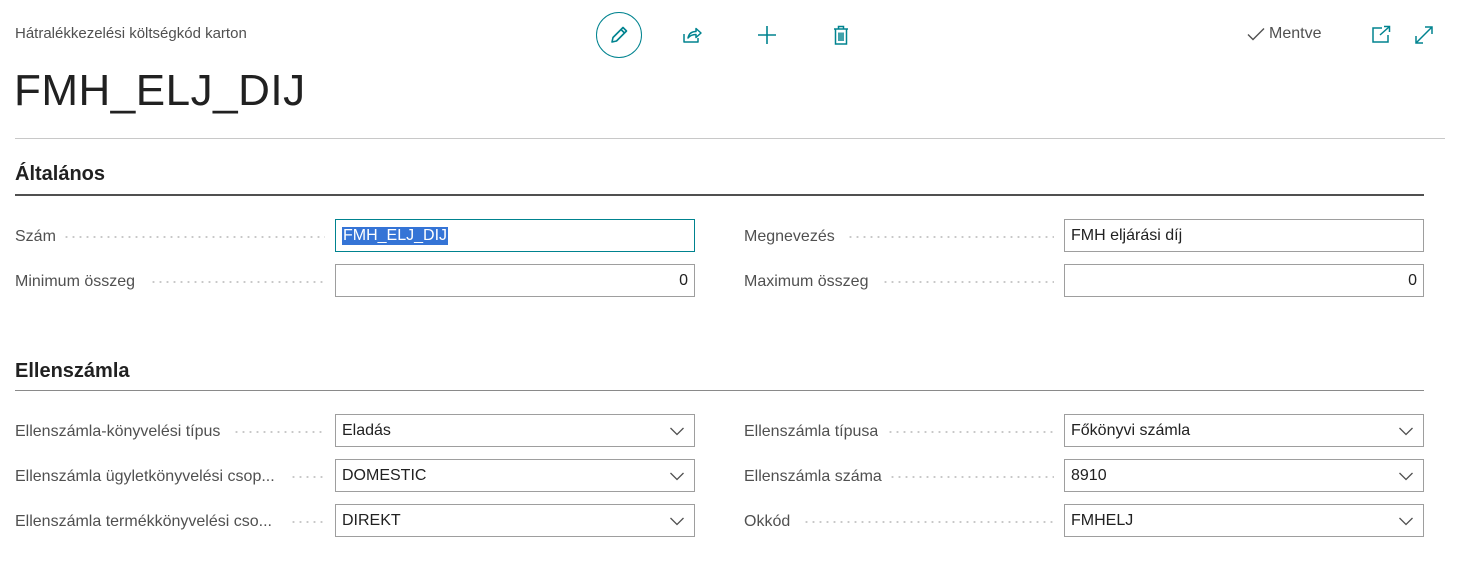 This screenshot has width=1468, height=564. What do you see at coordinates (1102, 520) in the screenshot?
I see `okkod-value: FMHELJ` at bounding box center [1102, 520].